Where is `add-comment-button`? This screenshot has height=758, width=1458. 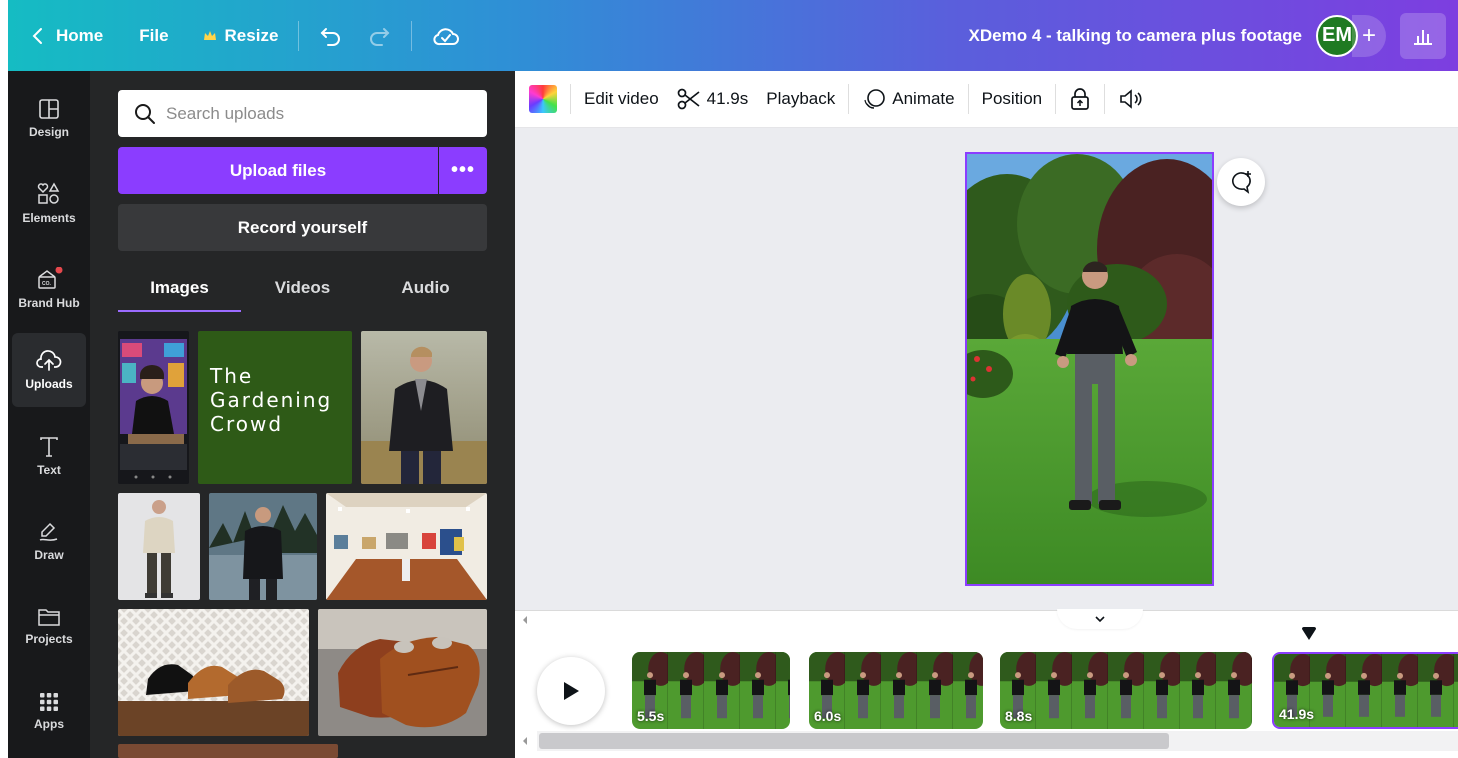
add-comment-button is located at coordinates (1241, 182).